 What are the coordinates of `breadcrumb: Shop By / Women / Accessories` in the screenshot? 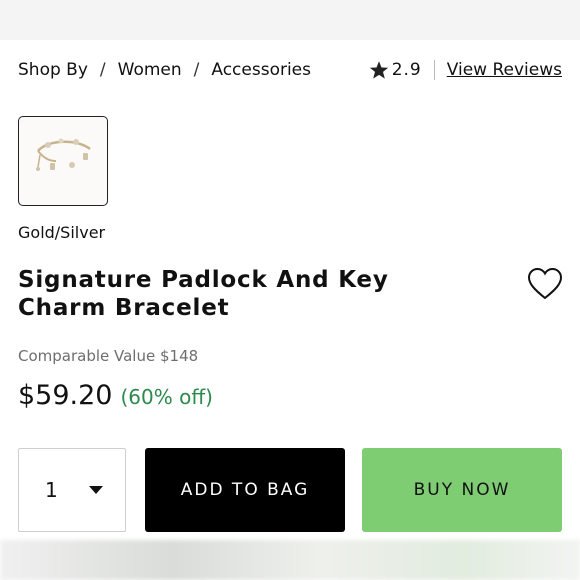 It's located at (164, 70).